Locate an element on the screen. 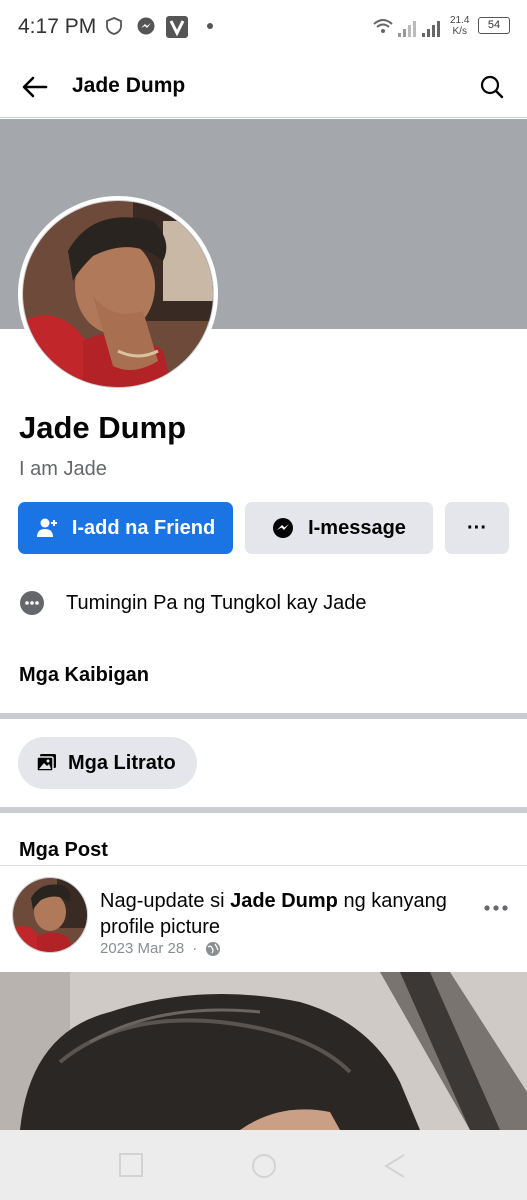  post-headline-prefix: Nag-update si is located at coordinates (165, 901).